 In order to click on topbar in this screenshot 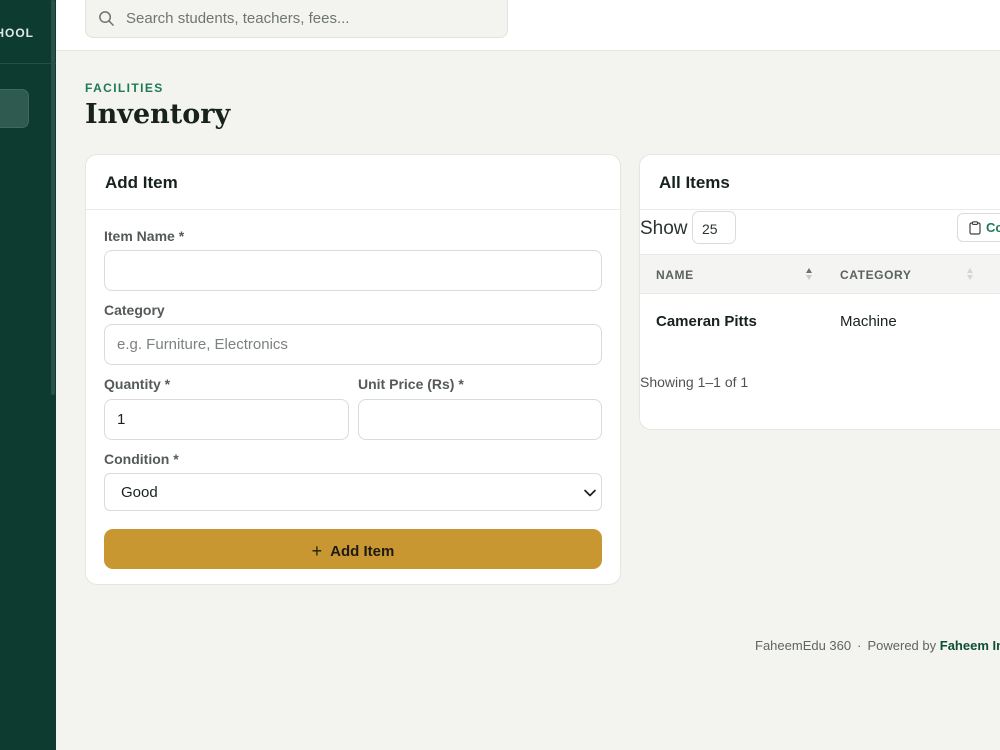, I will do `click(528, 25)`.